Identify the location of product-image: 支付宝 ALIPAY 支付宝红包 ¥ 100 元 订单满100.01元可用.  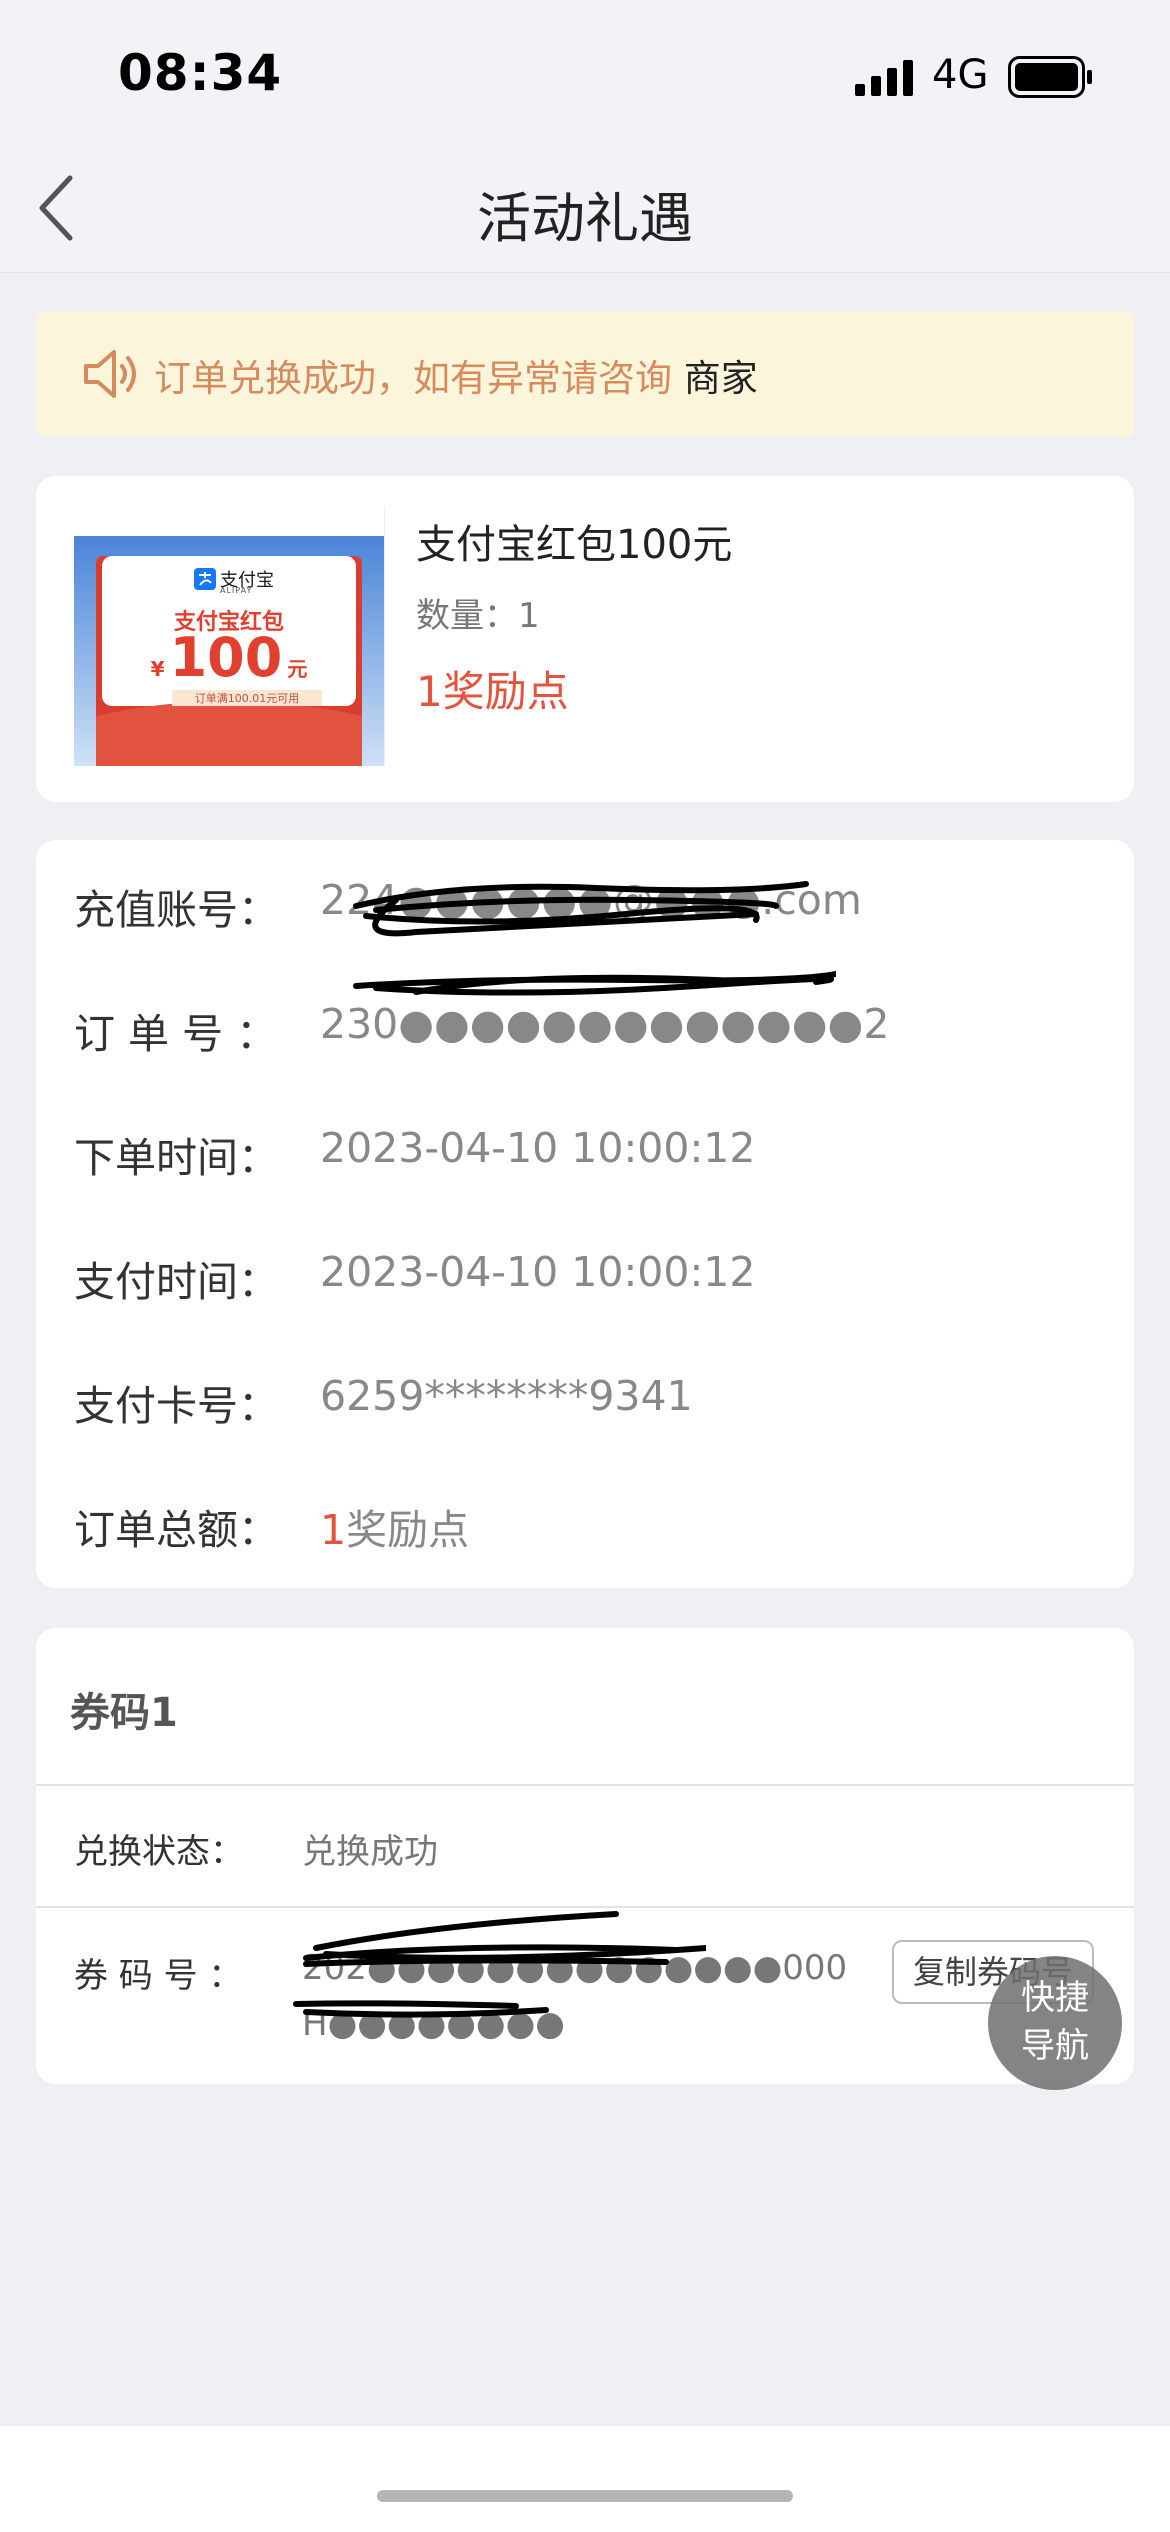
(229, 636).